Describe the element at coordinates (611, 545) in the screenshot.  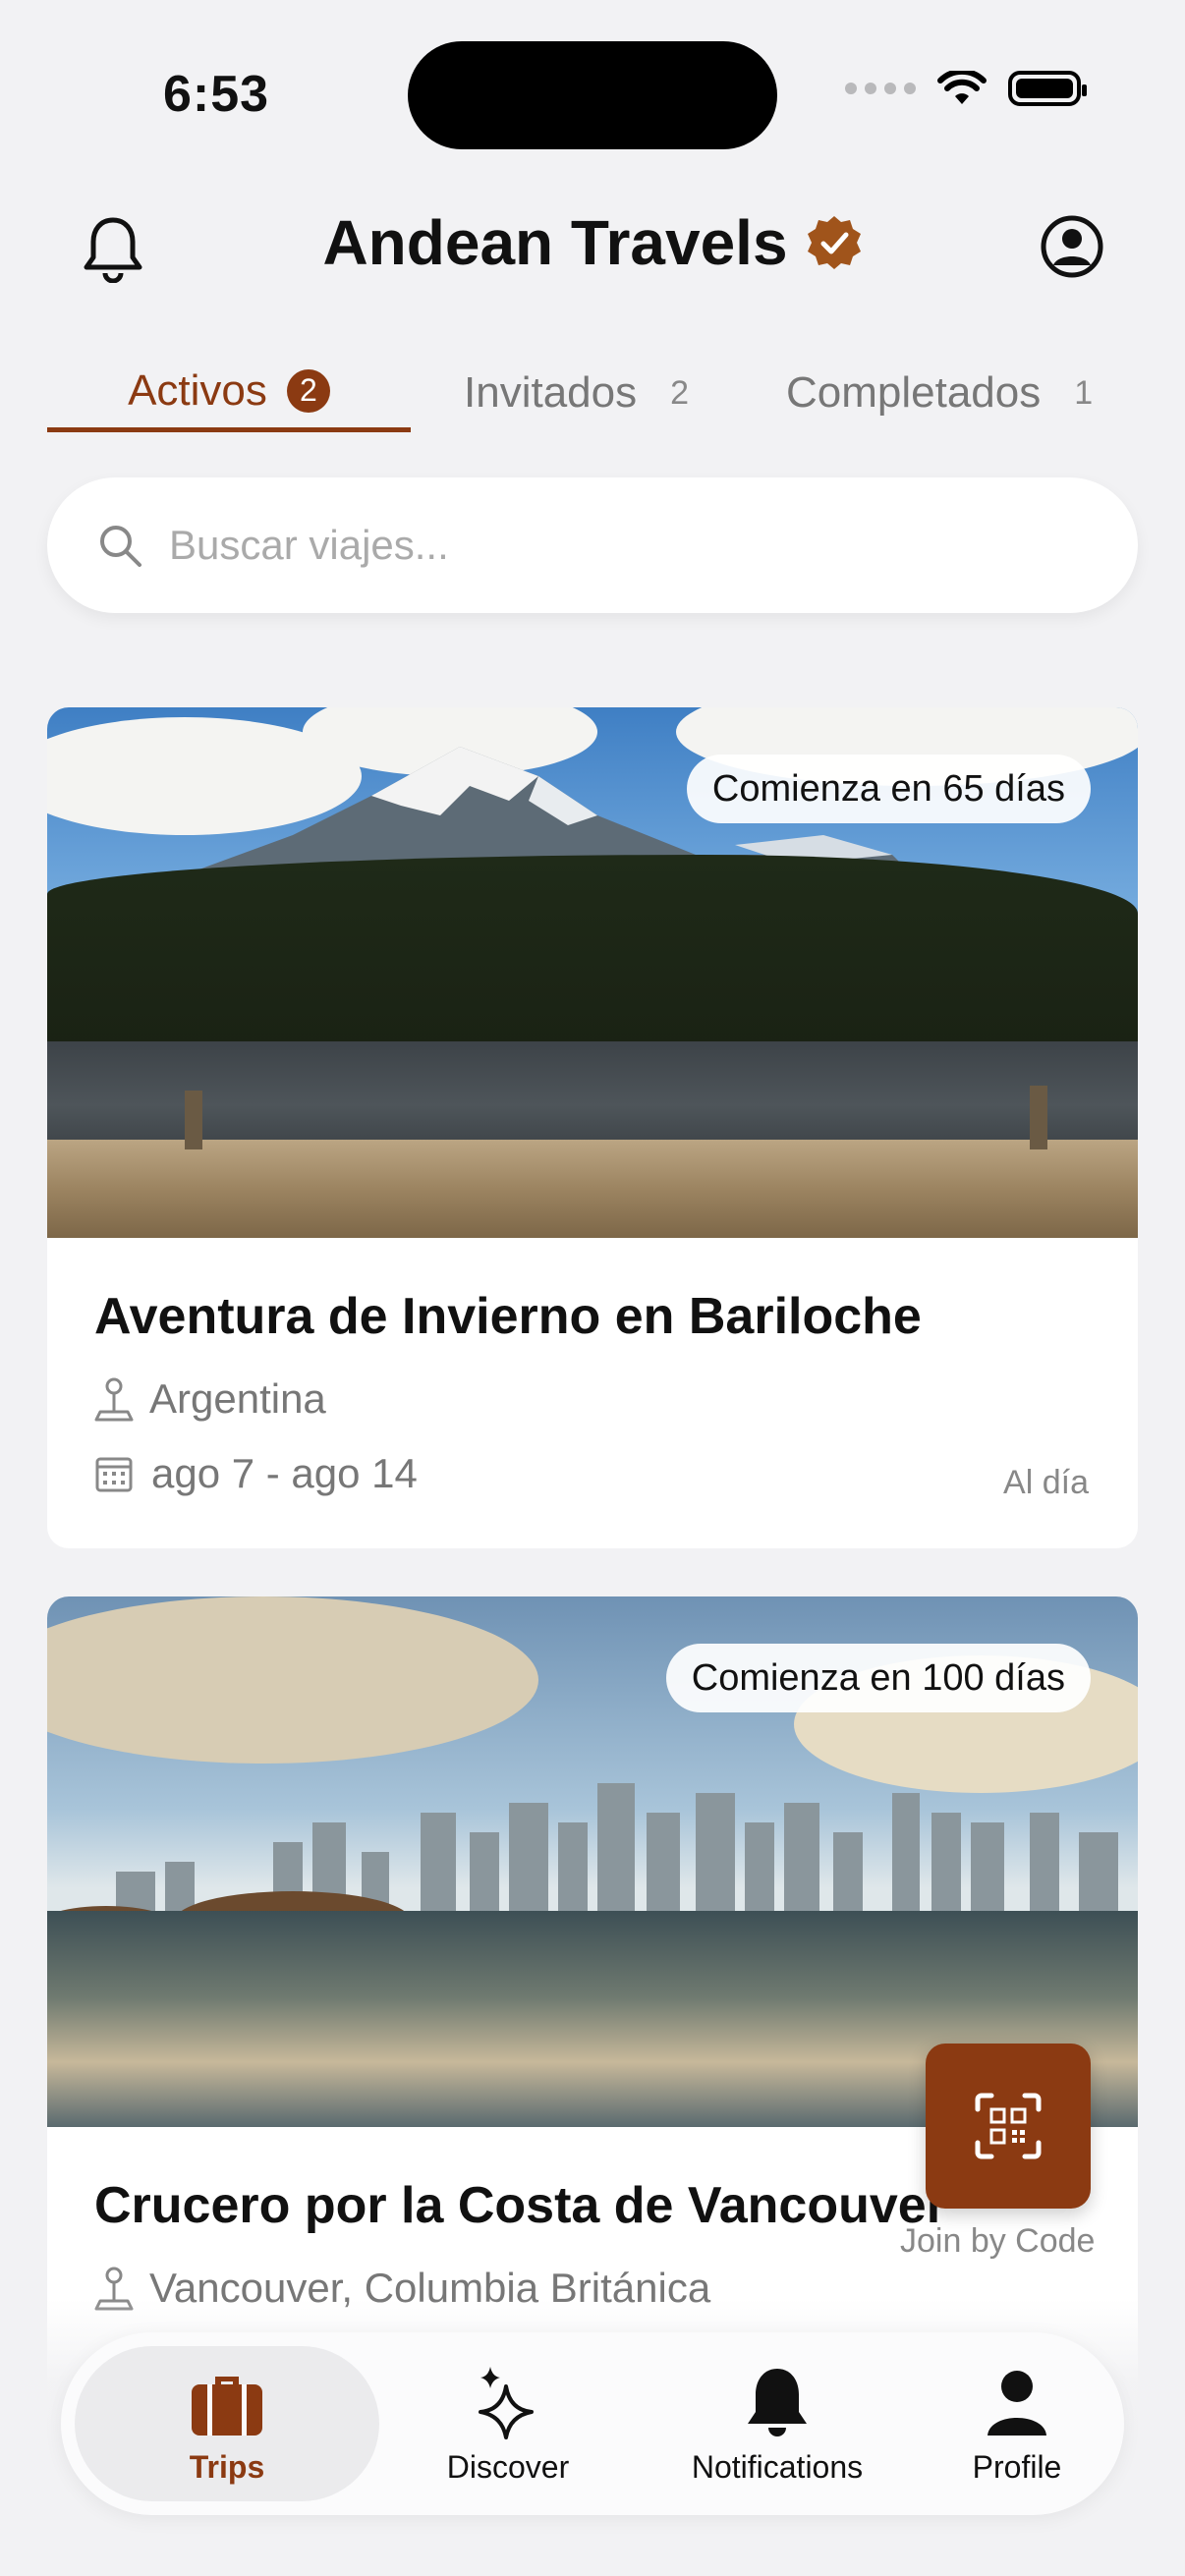
I see `search-input` at that location.